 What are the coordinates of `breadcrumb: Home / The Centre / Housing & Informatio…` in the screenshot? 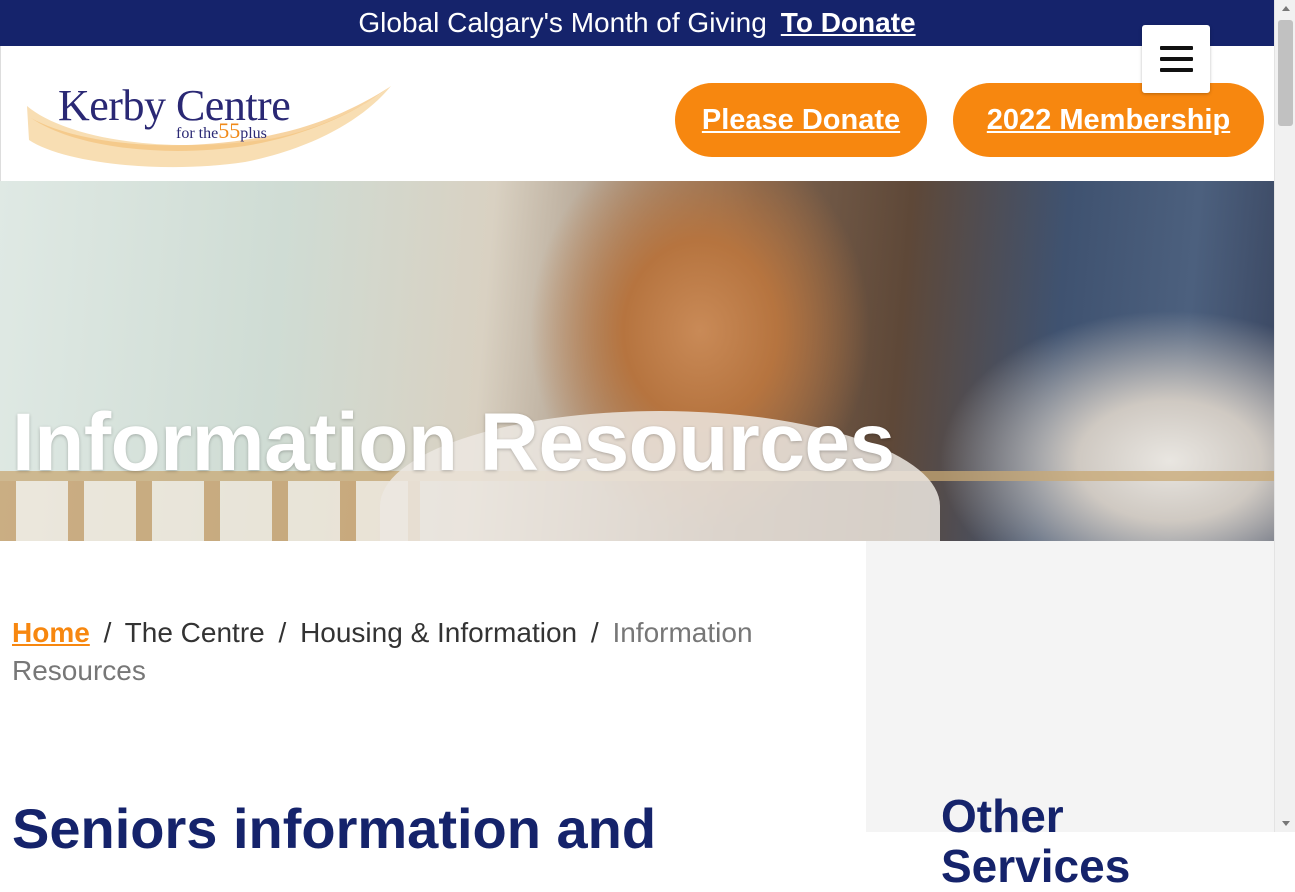 It's located at (382, 651).